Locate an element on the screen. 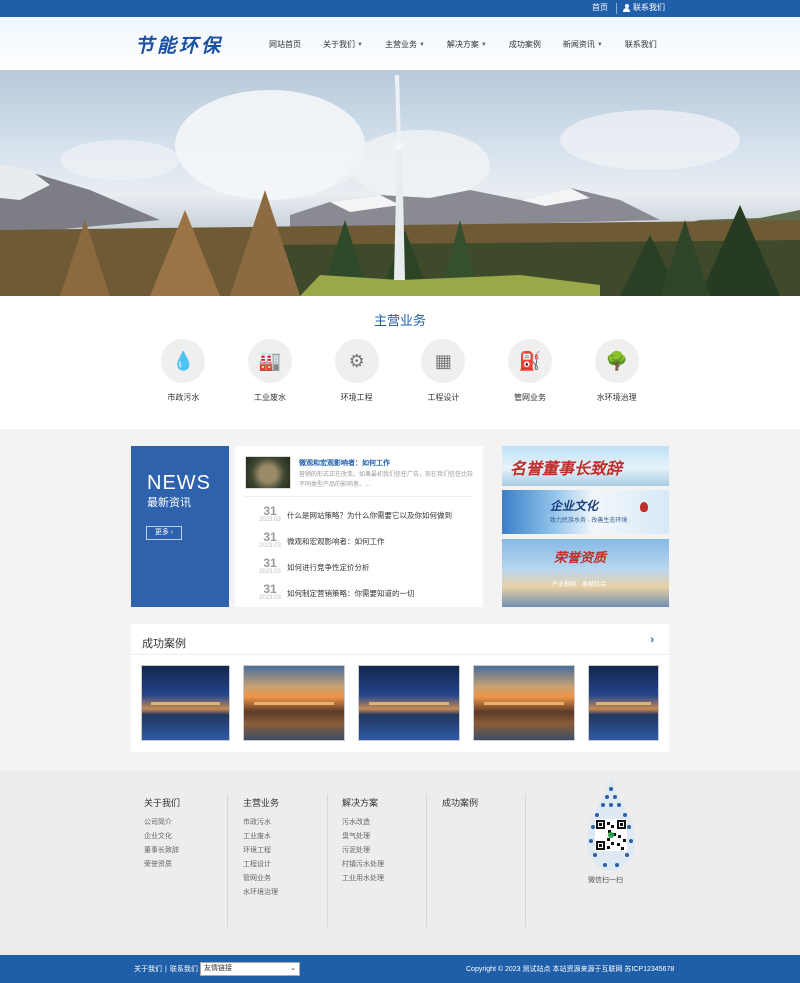  footer-column-solutions: 解决方案 污水改造 臭气处理 污泥处理 村镇污水处理 工业用水处理 is located at coordinates (363, 841).